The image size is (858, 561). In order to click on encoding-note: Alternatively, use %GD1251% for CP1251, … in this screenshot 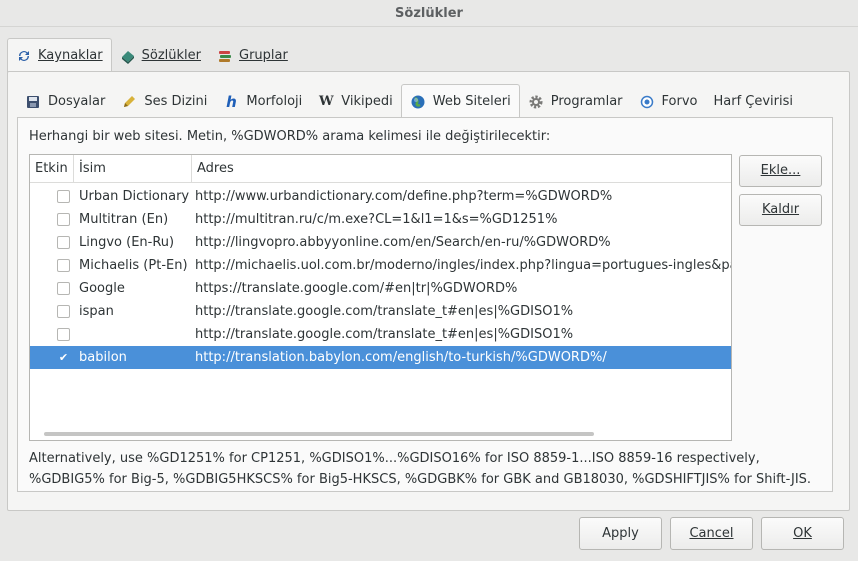, I will do `click(429, 469)`.